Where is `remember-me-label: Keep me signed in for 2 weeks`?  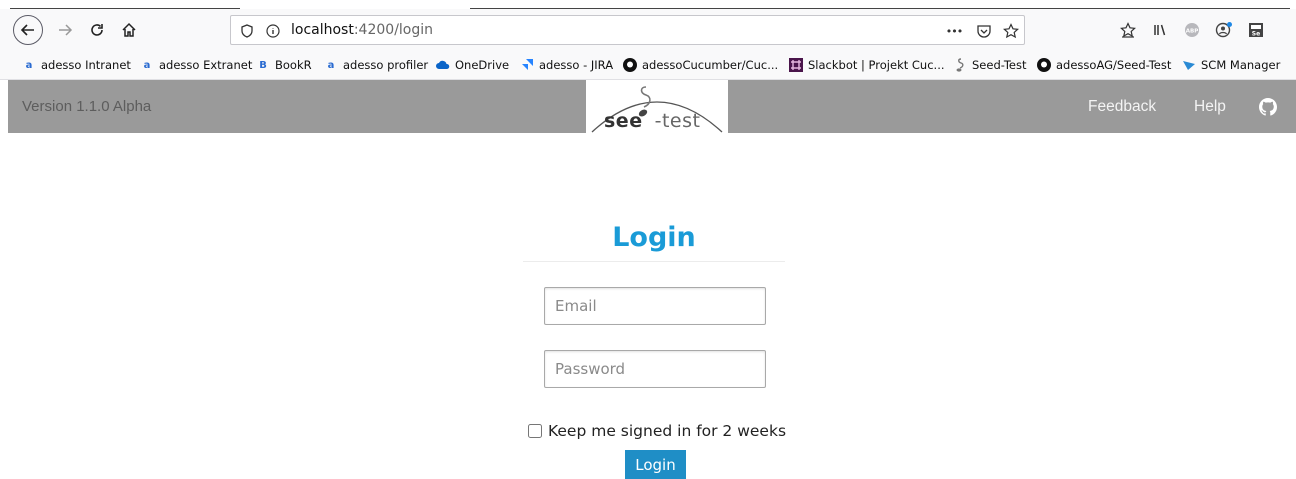 remember-me-label: Keep me signed in for 2 weeks is located at coordinates (667, 431).